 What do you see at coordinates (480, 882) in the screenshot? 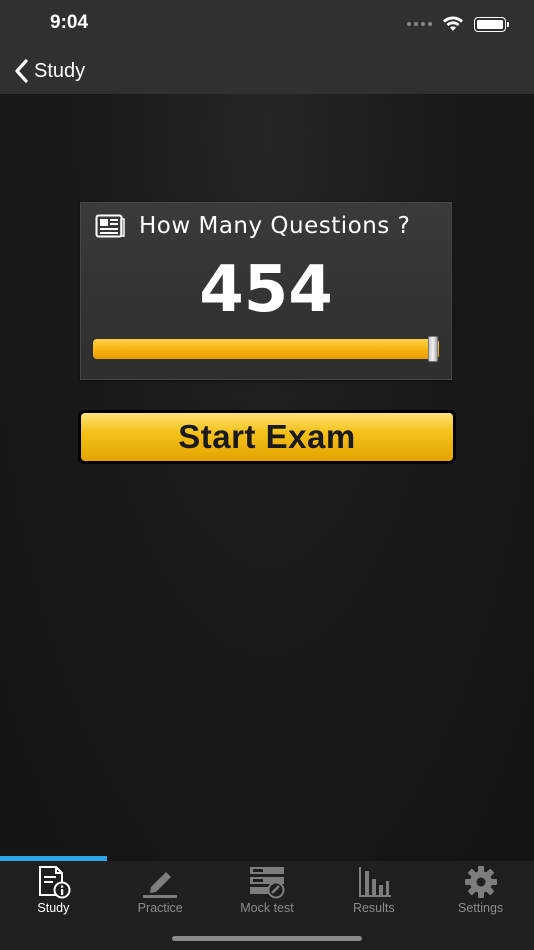
I see `gear-icon` at bounding box center [480, 882].